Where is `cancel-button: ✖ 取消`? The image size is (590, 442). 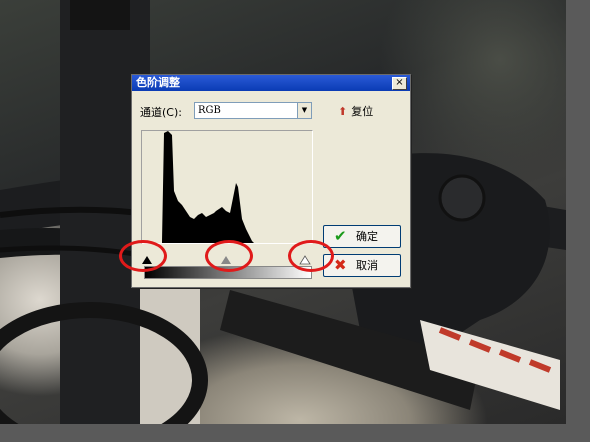
cancel-button: ✖ 取消 is located at coordinates (362, 265).